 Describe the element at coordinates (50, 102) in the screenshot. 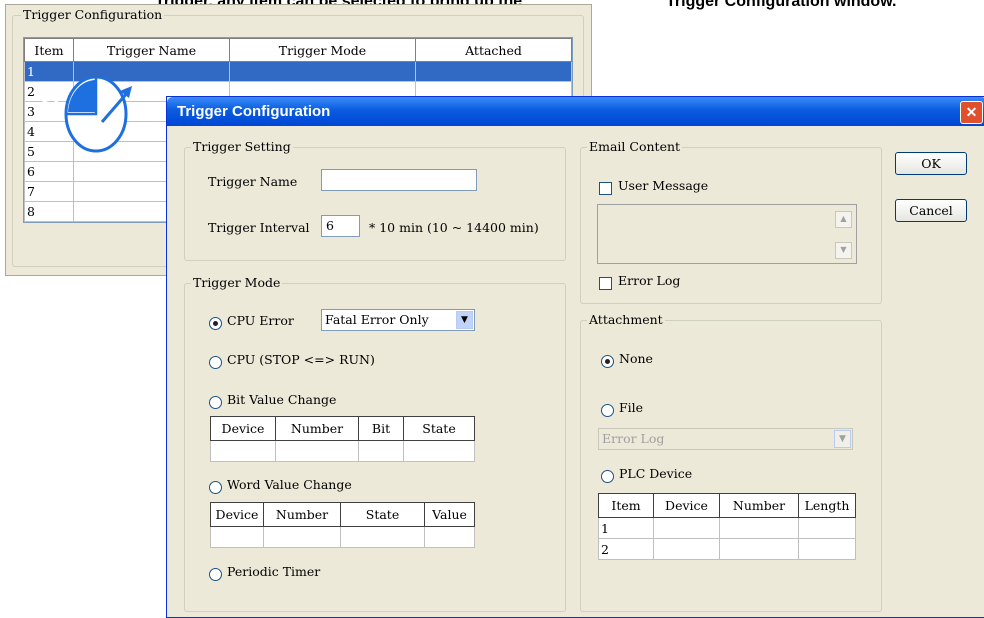

I see `double-click-badge: x2` at that location.